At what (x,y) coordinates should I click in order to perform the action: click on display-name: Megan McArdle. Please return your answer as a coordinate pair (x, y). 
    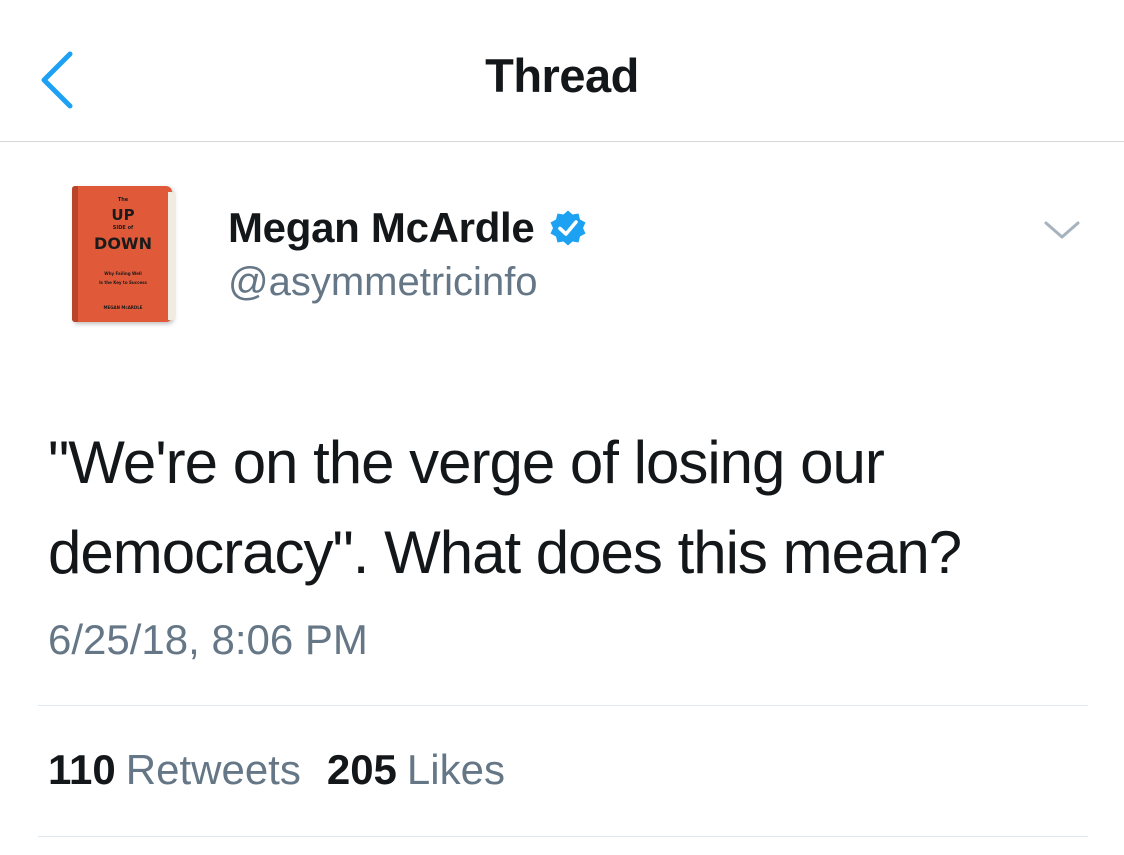
    Looking at the image, I should click on (381, 228).